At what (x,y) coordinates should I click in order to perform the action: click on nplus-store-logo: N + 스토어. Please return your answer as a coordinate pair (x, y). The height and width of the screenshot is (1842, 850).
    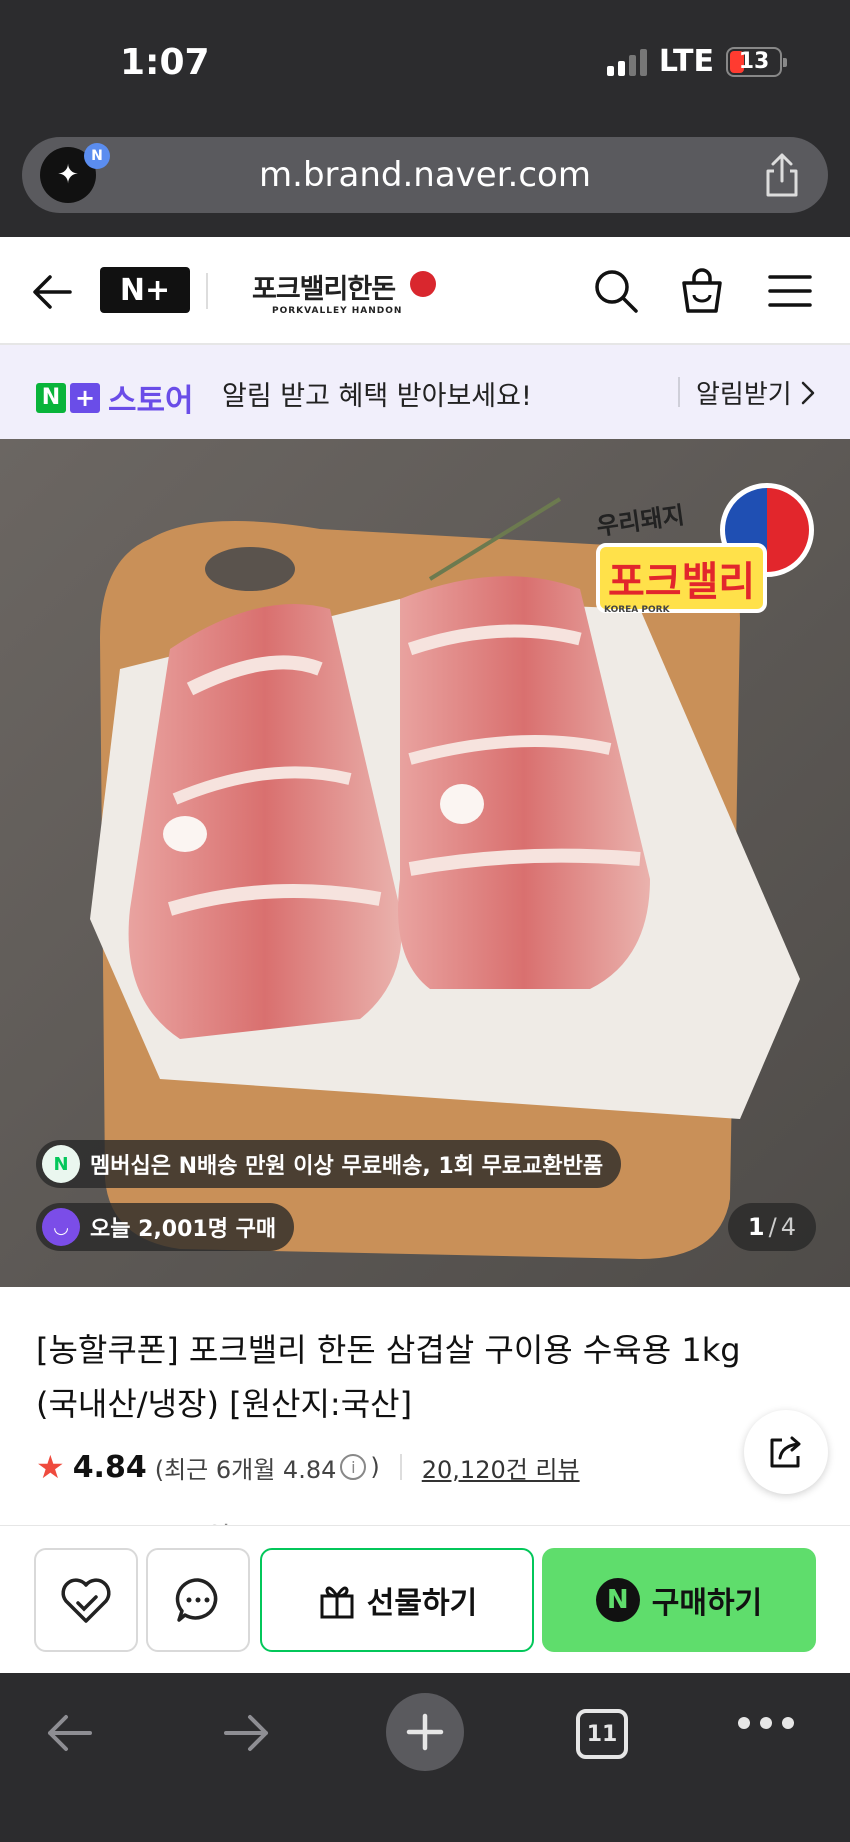
    Looking at the image, I should click on (115, 397).